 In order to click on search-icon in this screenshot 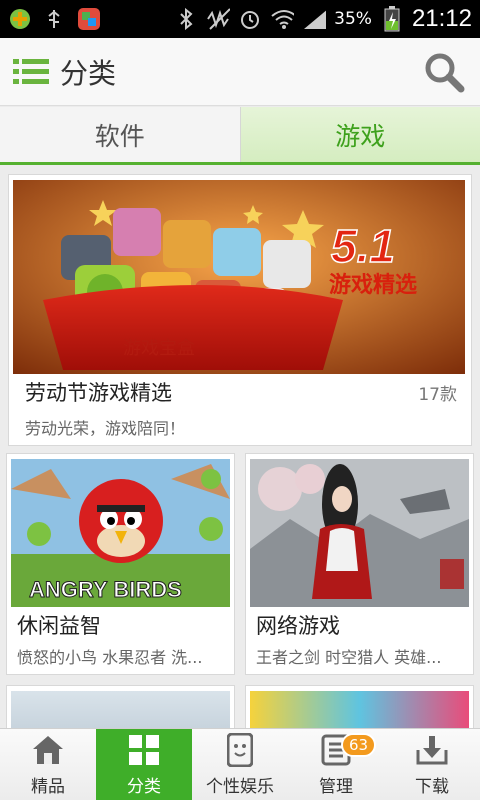, I will do `click(444, 72)`.